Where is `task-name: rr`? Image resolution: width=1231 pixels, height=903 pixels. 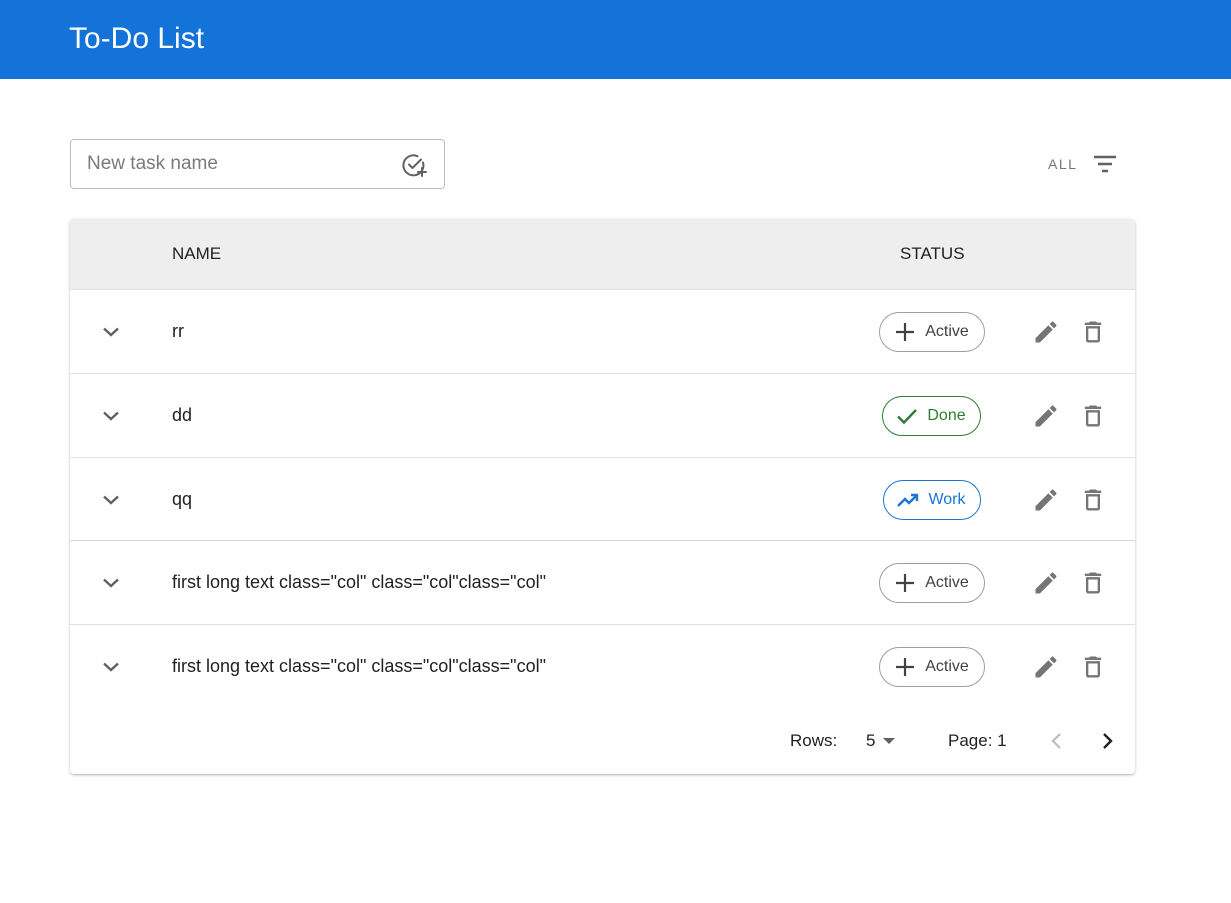
task-name: rr is located at coordinates (178, 331).